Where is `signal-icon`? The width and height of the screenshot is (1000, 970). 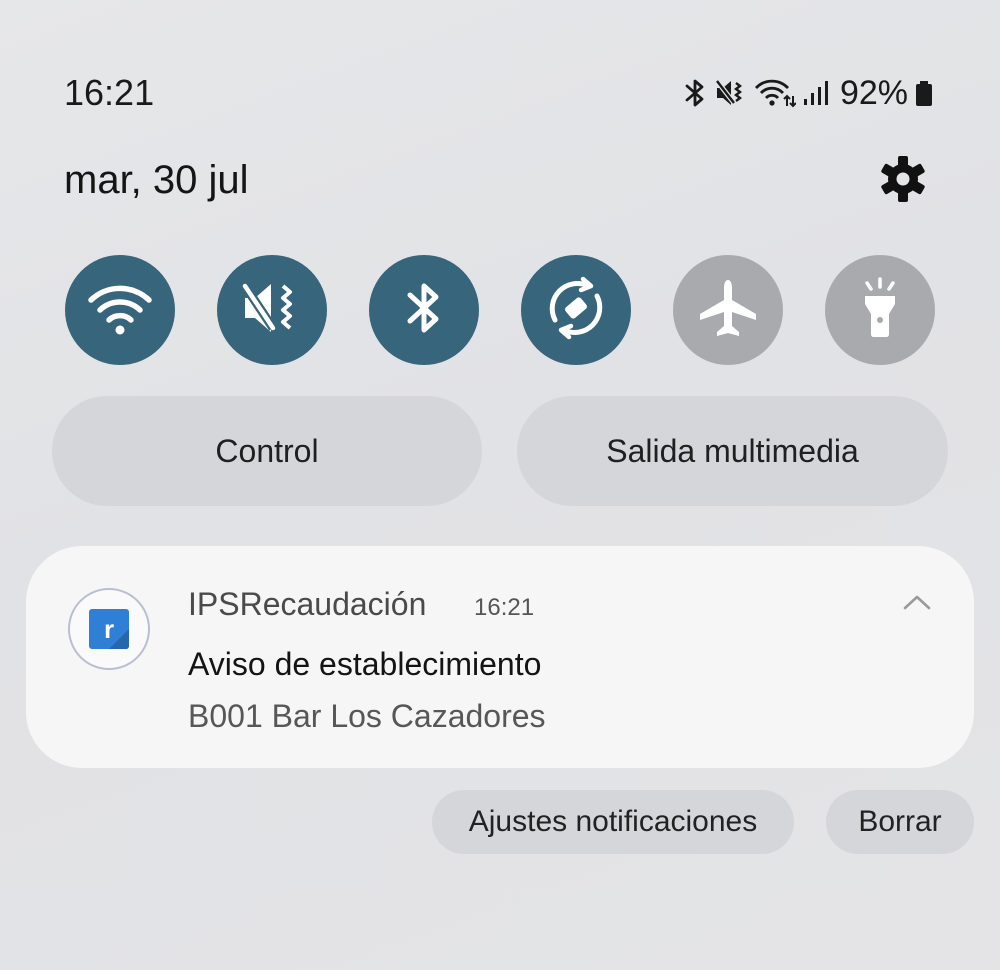 signal-icon is located at coordinates (816, 93).